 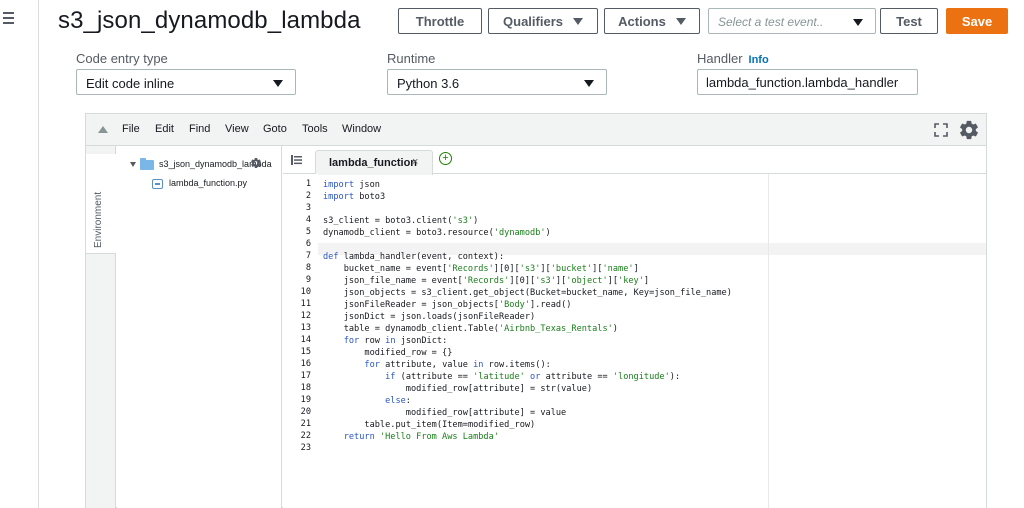 What do you see at coordinates (675, 377) in the screenshot?
I see `code-token: ):` at bounding box center [675, 377].